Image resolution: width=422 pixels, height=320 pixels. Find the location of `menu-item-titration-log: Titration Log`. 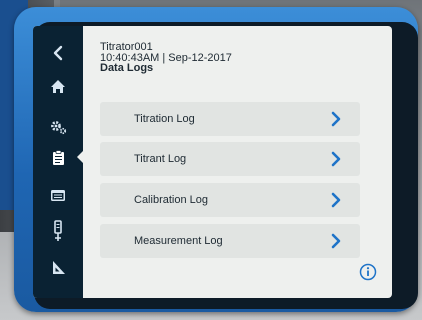

menu-item-titration-log: Titration Log is located at coordinates (230, 119).